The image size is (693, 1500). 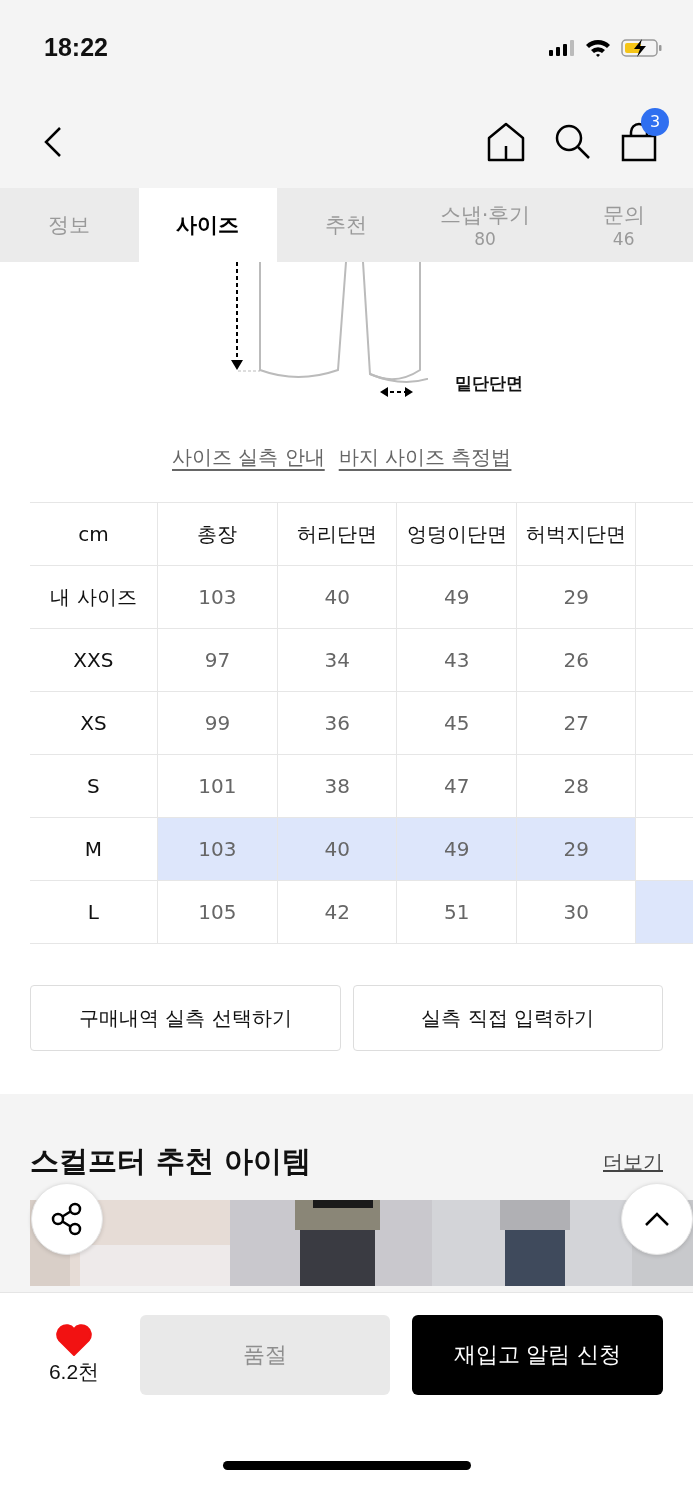 I want to click on status-time: 18:22, so click(x=76, y=47).